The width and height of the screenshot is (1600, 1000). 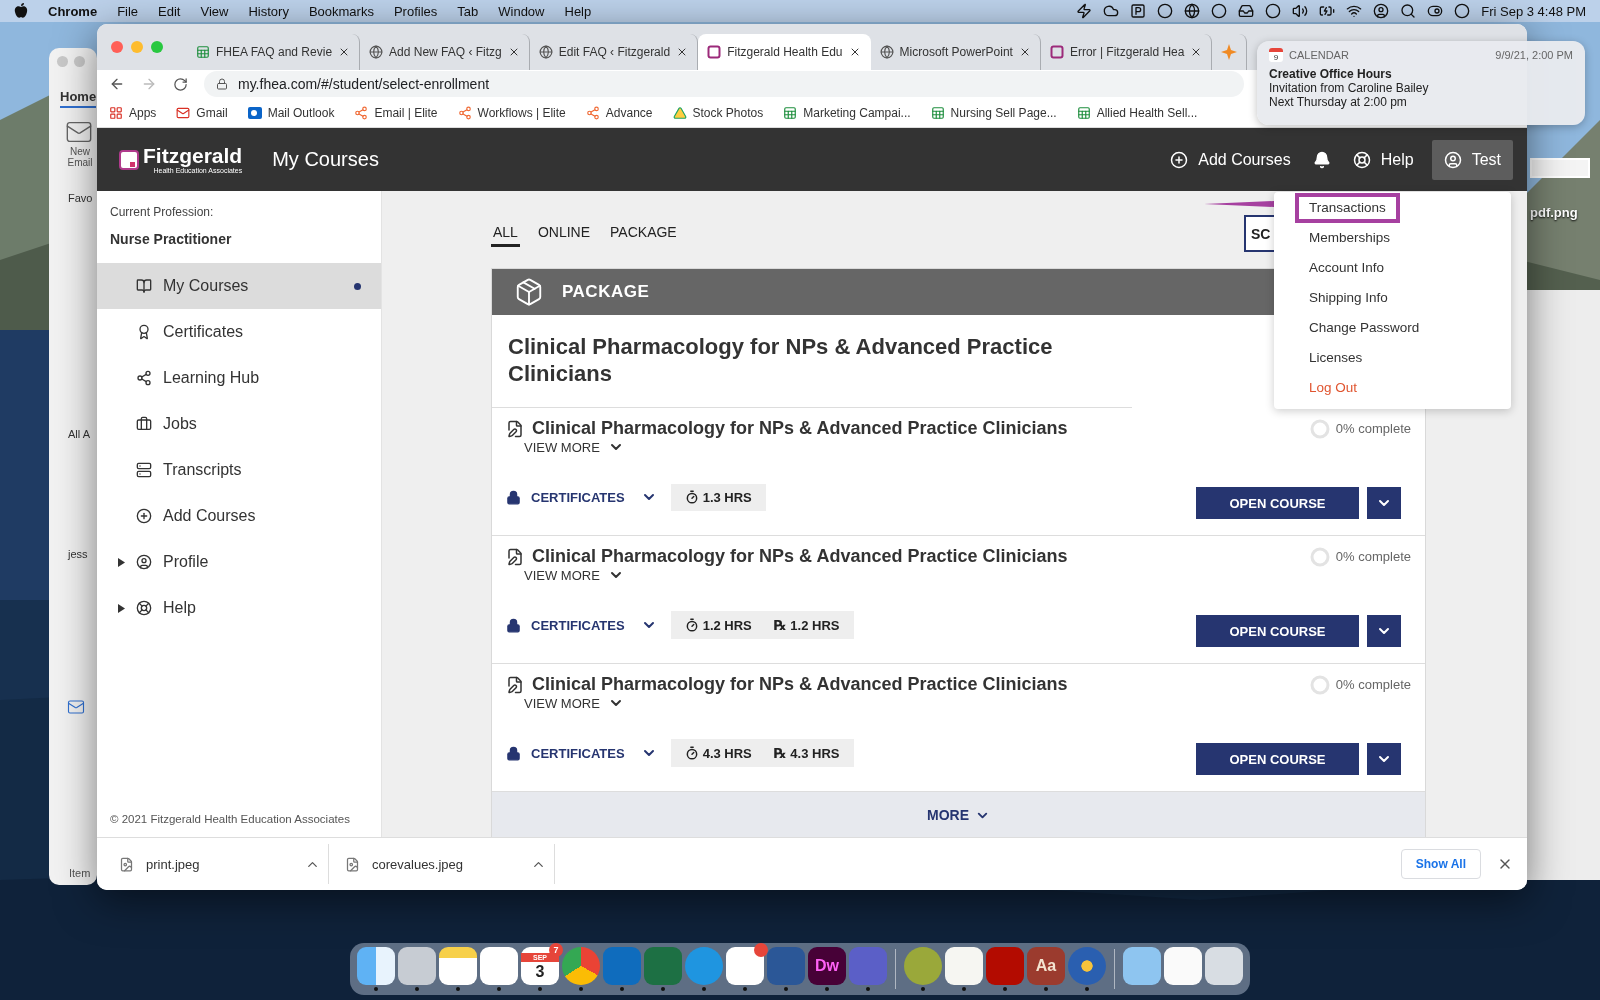 What do you see at coordinates (1554, 212) in the screenshot?
I see `file-label: pdf.png` at bounding box center [1554, 212].